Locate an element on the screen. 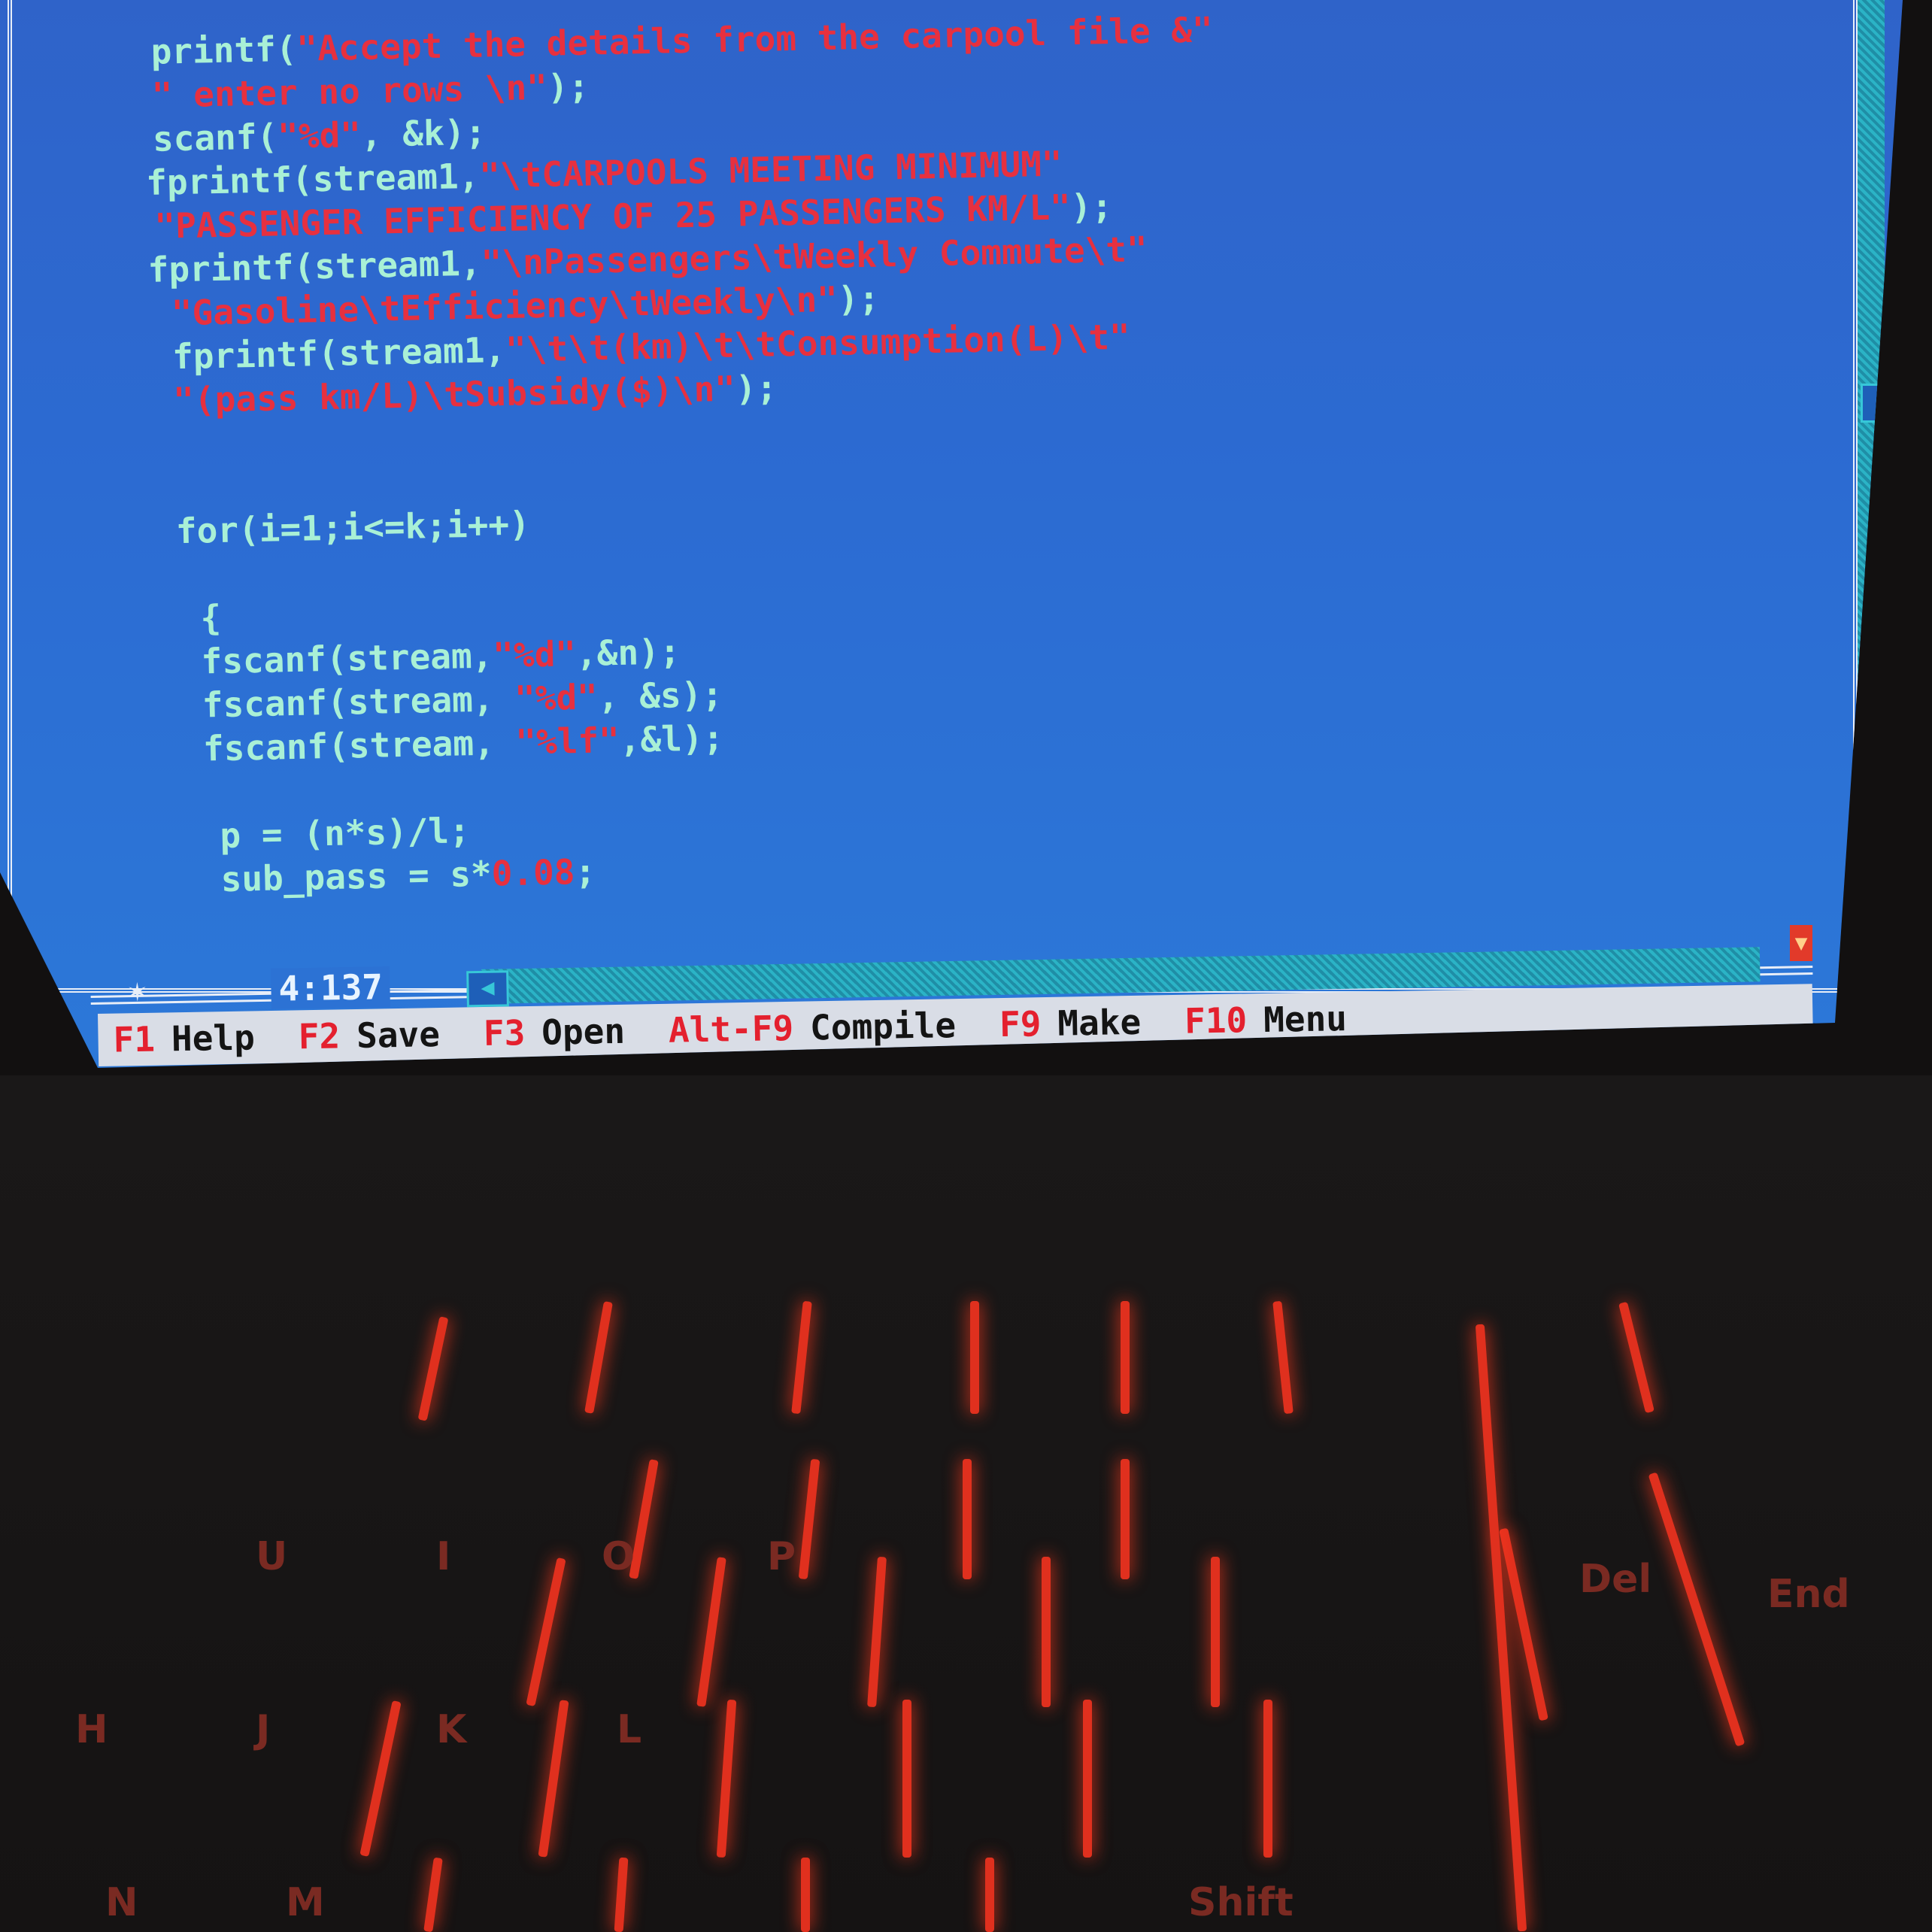 The width and height of the screenshot is (1932, 1932). f2-save-button: F2 Save is located at coordinates (369, 1035).